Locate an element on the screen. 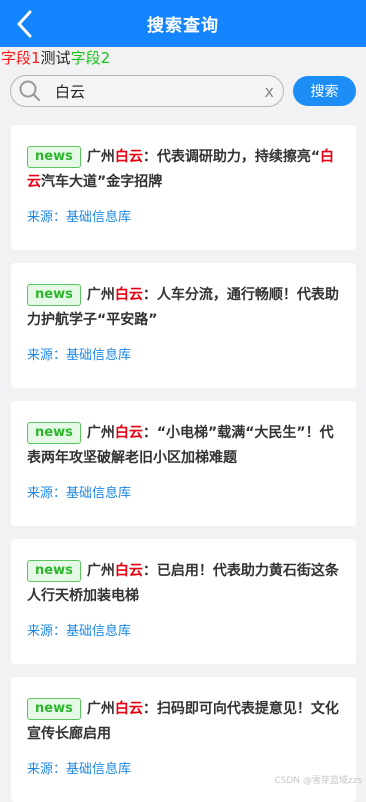  clear-button: x is located at coordinates (269, 91).